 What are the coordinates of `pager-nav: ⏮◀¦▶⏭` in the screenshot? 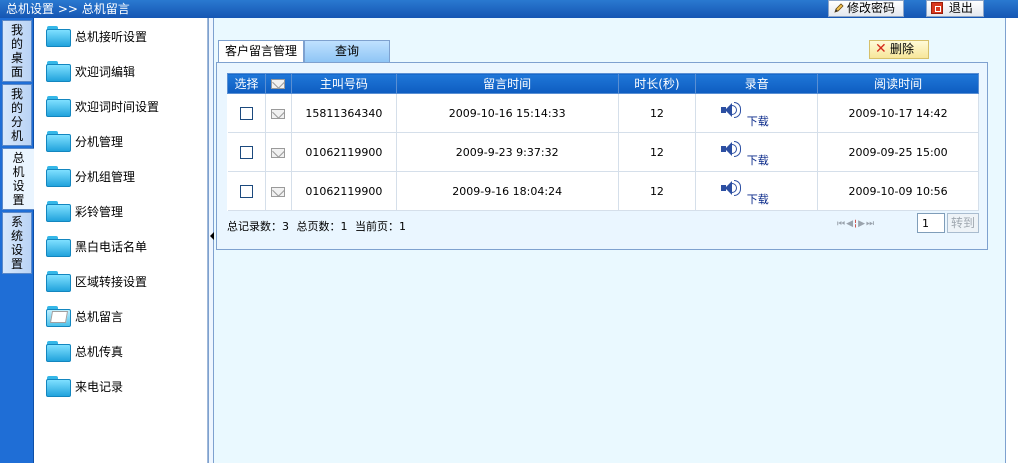 It's located at (856, 224).